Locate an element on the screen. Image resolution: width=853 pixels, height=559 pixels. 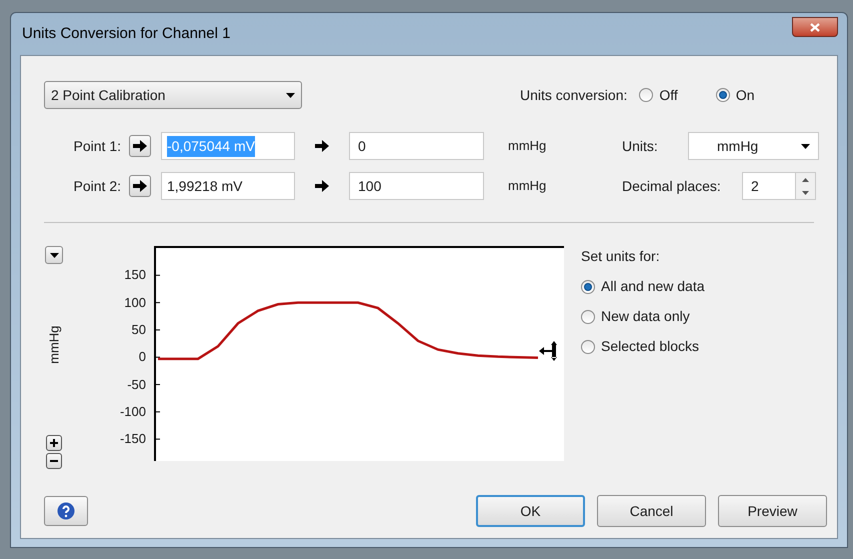
mode-dropdown: 2 Point Calibration is located at coordinates (173, 95).